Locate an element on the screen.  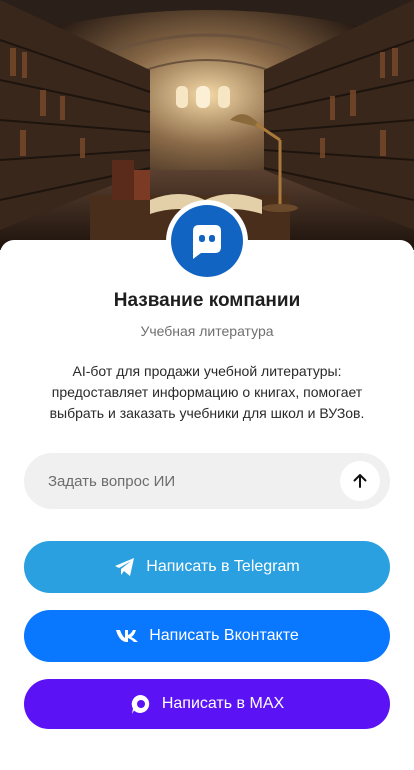
chat-bot-icon is located at coordinates (207, 241).